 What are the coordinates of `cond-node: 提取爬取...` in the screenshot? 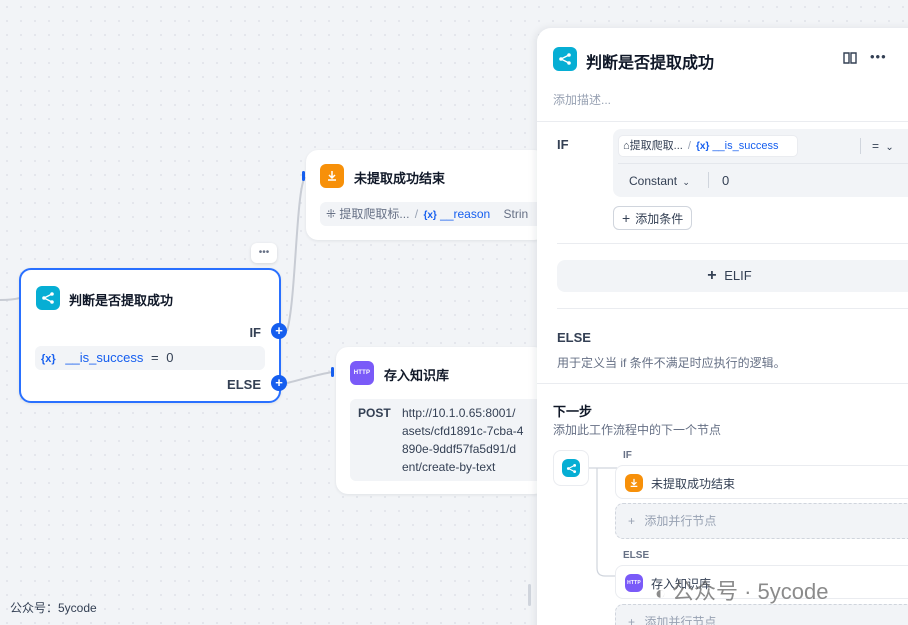 It's located at (656, 146).